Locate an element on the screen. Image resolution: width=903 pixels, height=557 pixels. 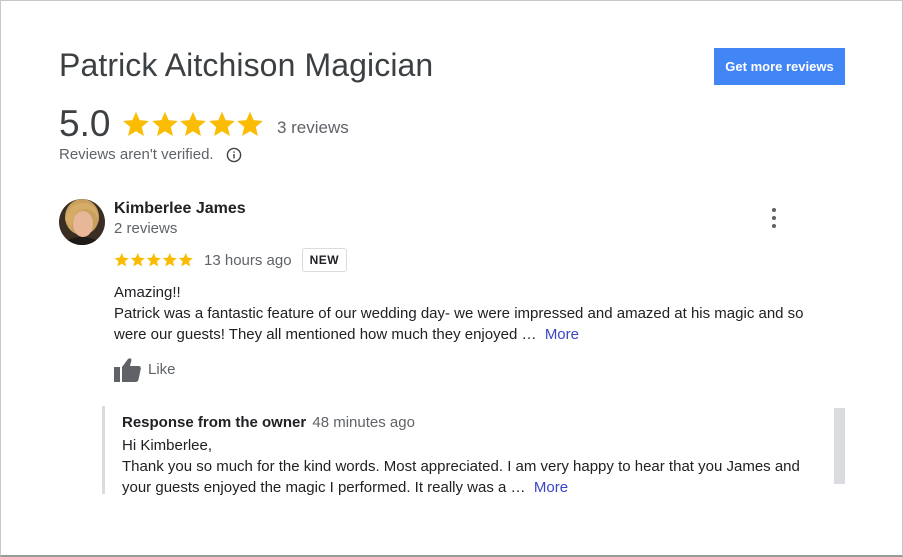
average-stars is located at coordinates (193, 124).